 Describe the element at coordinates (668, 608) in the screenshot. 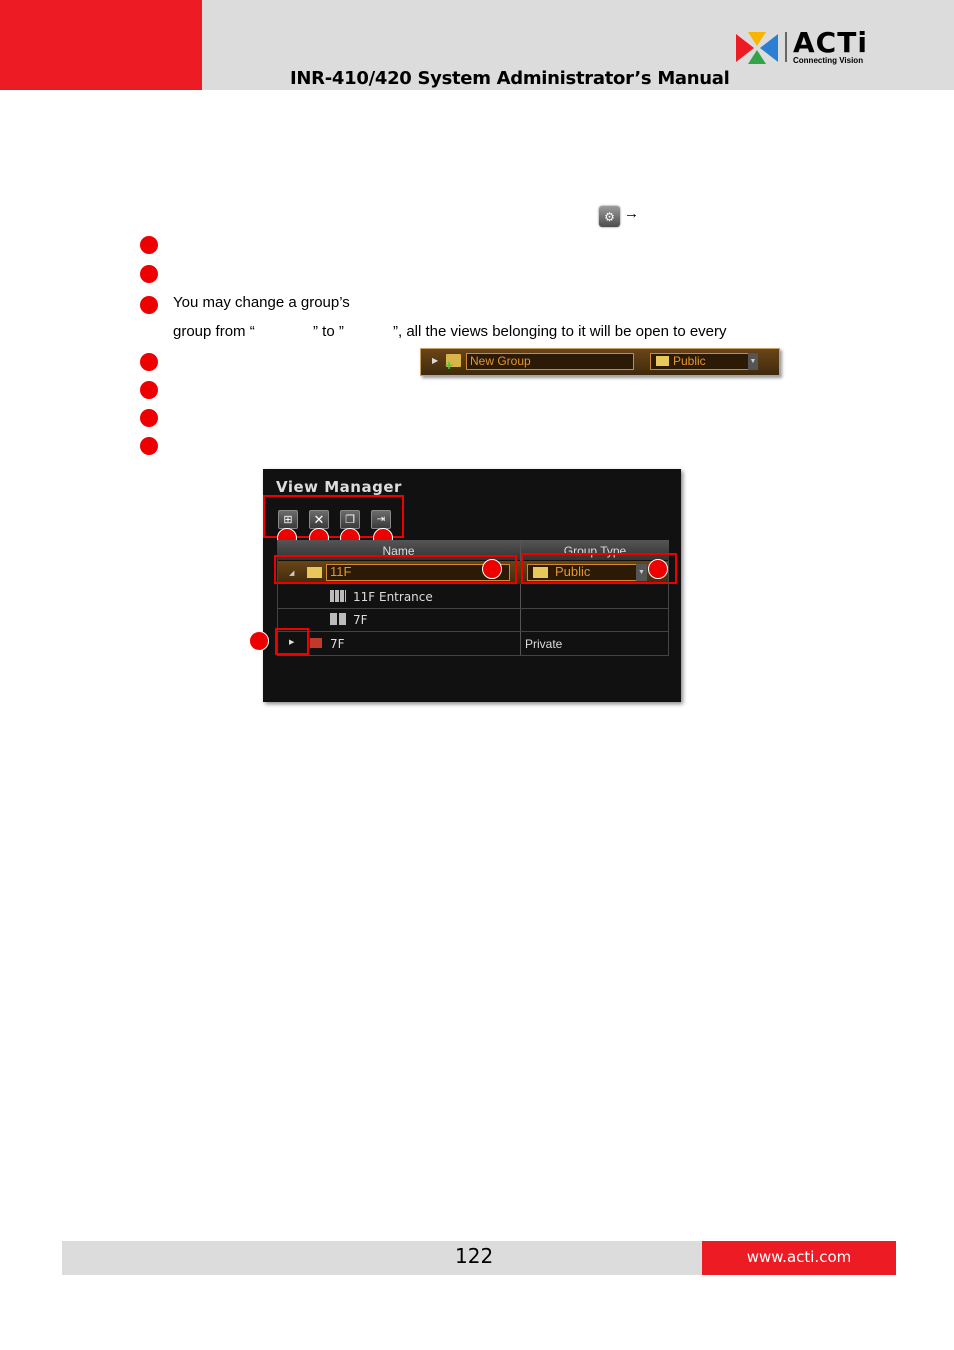

I see `table-right-border` at that location.